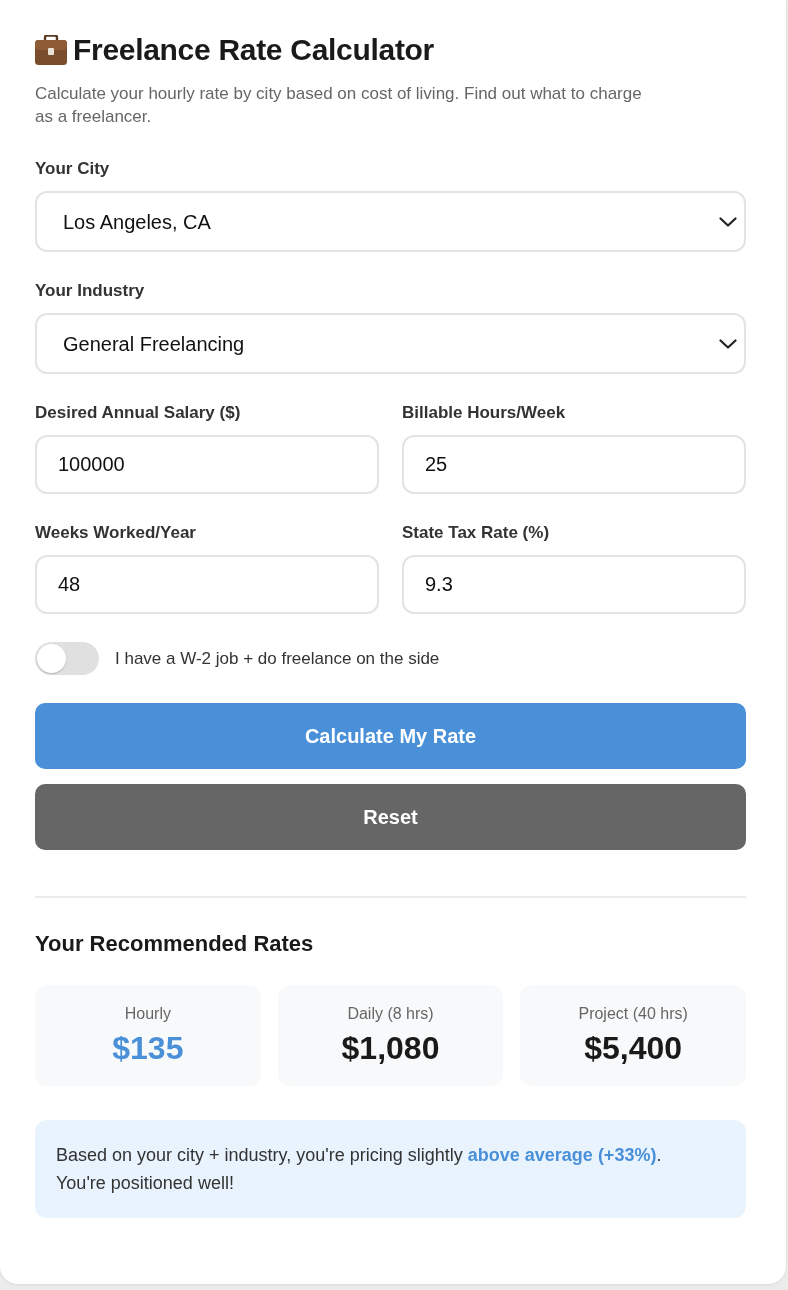  What do you see at coordinates (390, 221) in the screenshot?
I see `select-field: Los Angeles, CA` at bounding box center [390, 221].